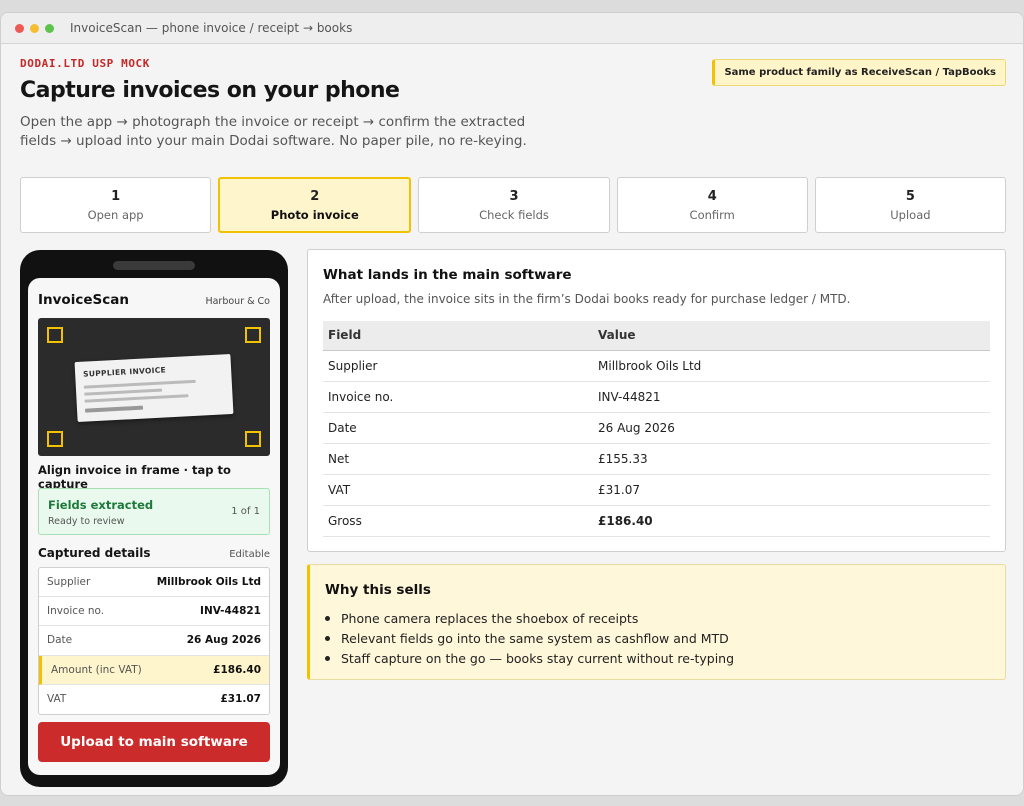 The image size is (1024, 806). I want to click on step-label: Check fields, so click(514, 214).